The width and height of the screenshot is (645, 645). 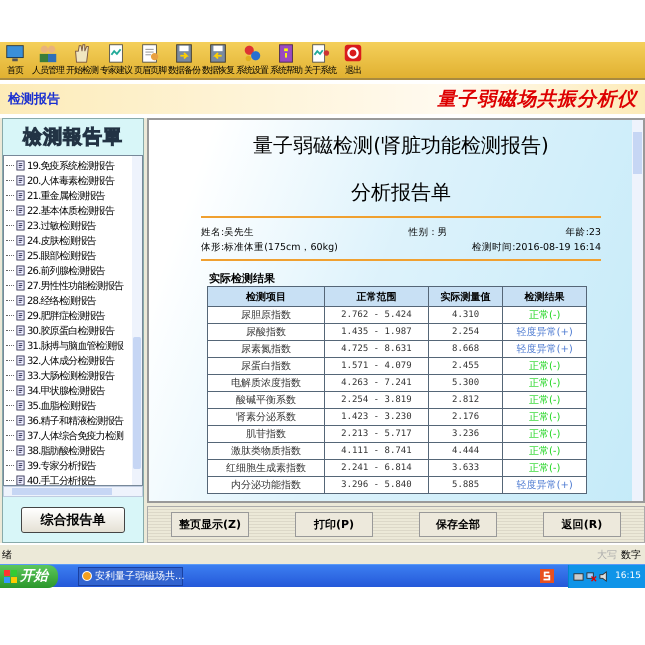 I want to click on status-text: 绪, so click(x=7, y=555).